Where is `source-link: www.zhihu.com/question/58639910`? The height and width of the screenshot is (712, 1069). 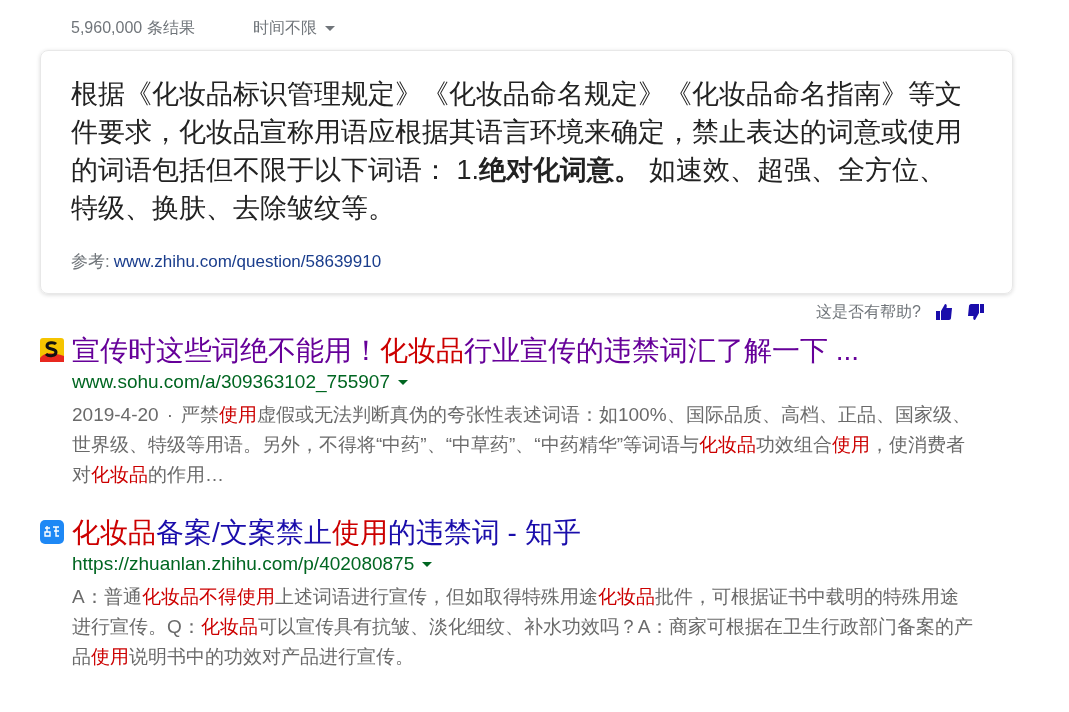
source-link: www.zhihu.com/question/58639910 is located at coordinates (247, 262).